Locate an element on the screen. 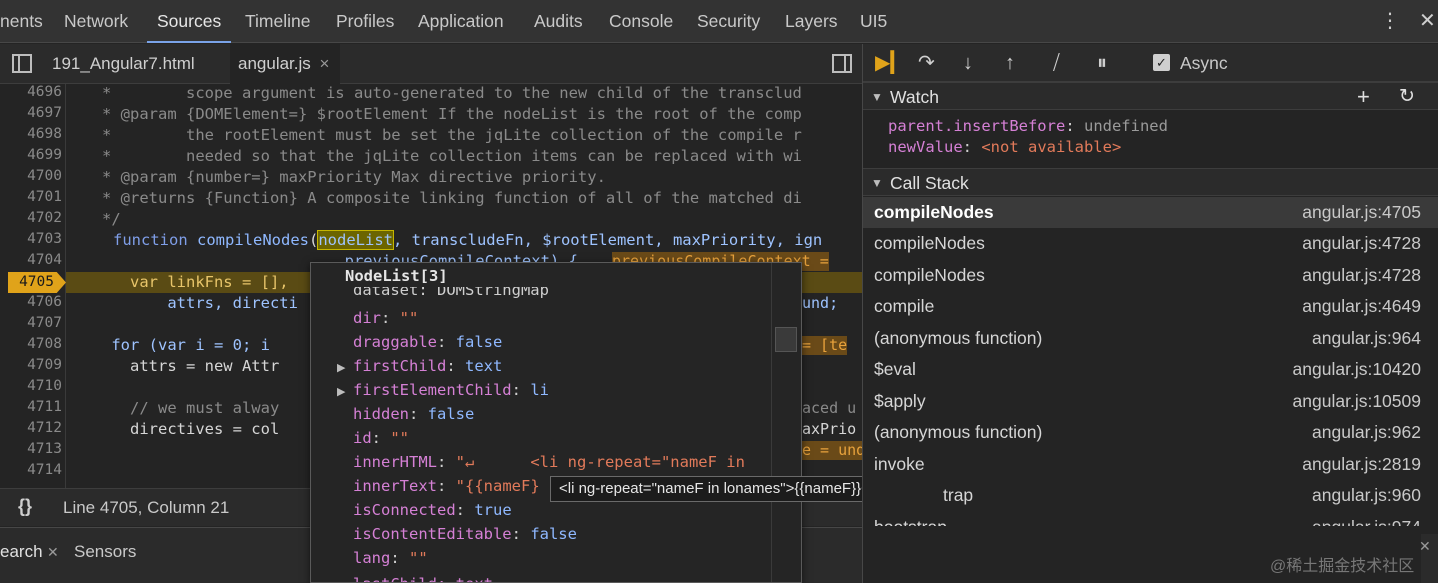 The height and width of the screenshot is (583, 1438). tab-layers: Layers is located at coordinates (811, 21).